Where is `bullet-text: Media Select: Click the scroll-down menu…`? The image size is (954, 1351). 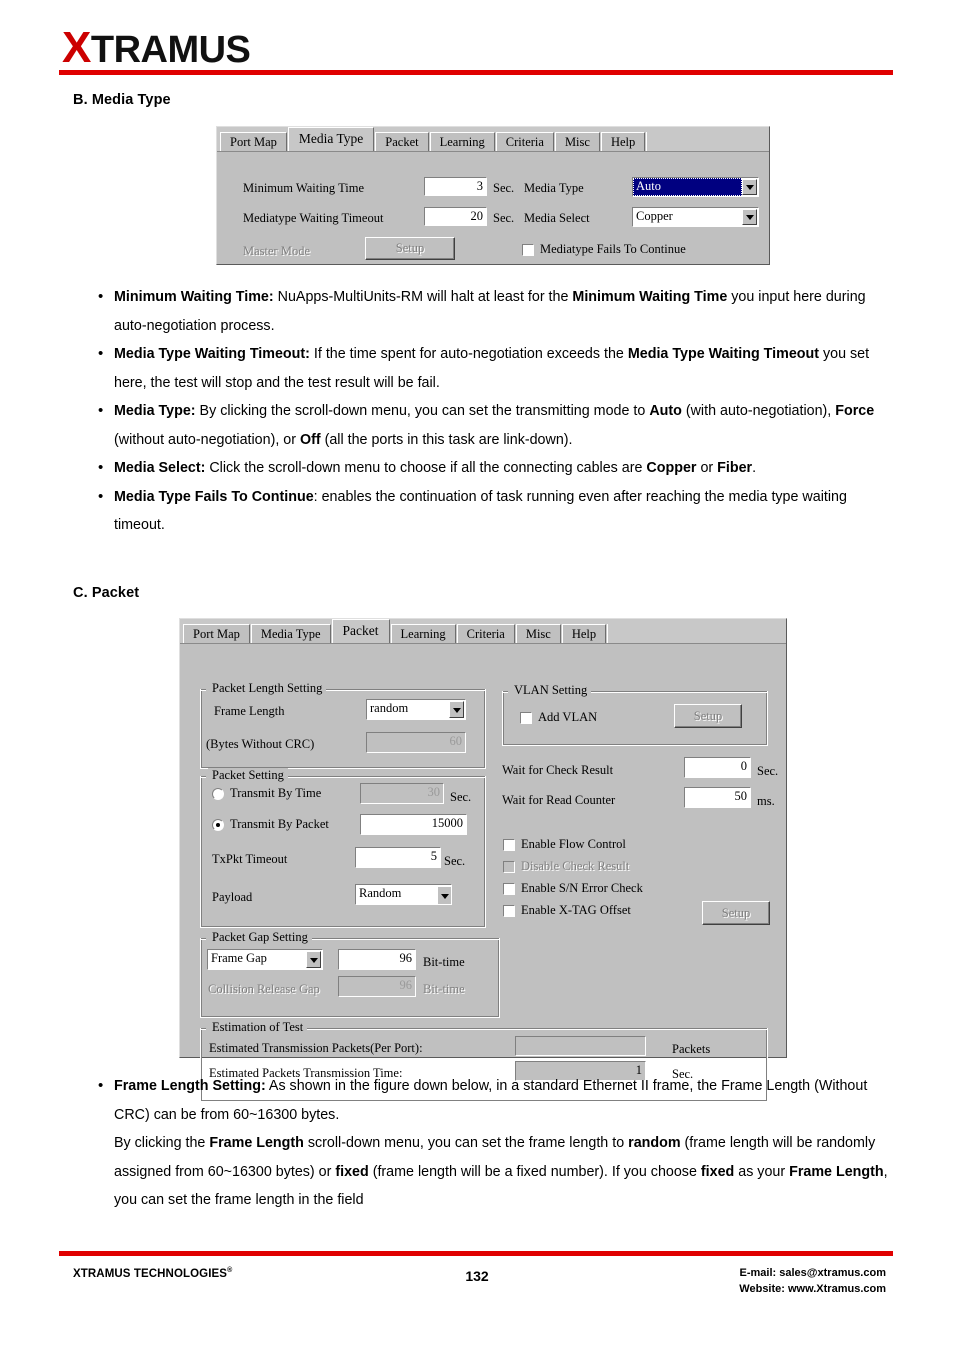
bullet-text: Media Select: Click the scroll-down menu… is located at coordinates (435, 468).